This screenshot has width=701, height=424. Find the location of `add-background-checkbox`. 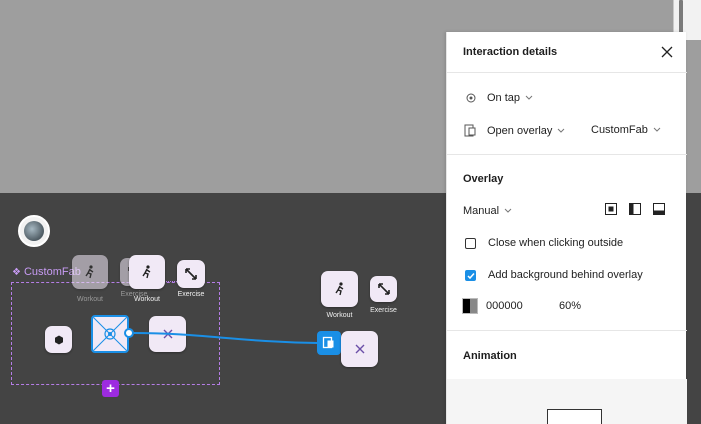

add-background-checkbox is located at coordinates (470, 275).